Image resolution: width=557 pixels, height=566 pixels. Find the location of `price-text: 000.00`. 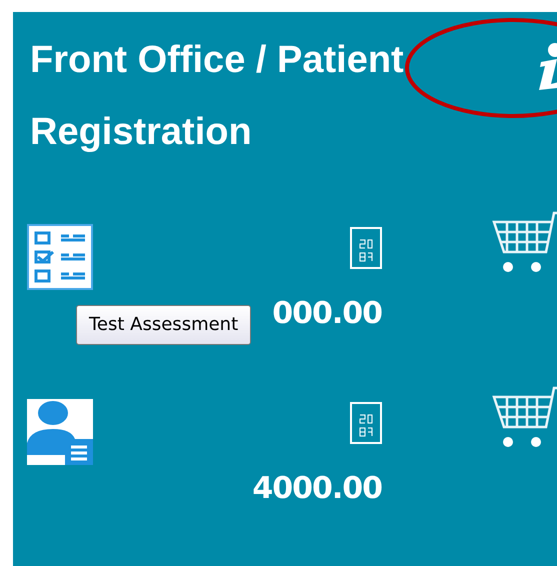

price-text: 000.00 is located at coordinates (327, 314).